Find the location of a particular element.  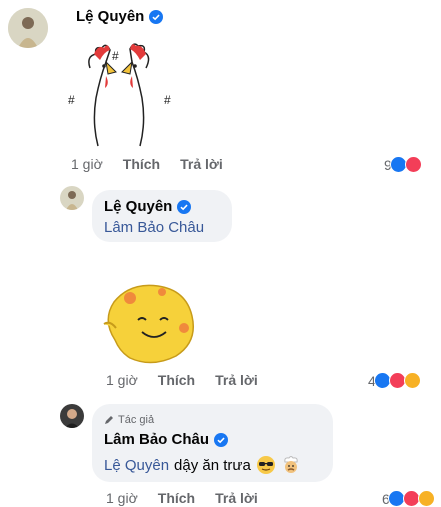

comment-body: dậy ăn trưa is located at coordinates (212, 465).